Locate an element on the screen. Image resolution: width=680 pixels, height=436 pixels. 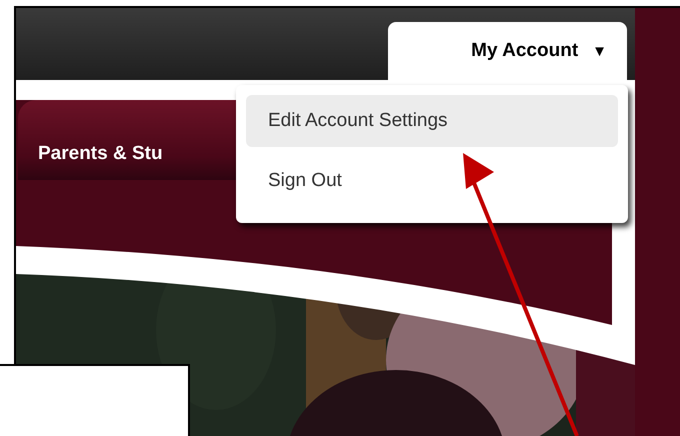
account-menu-button: My Account ▼ is located at coordinates (507, 51).